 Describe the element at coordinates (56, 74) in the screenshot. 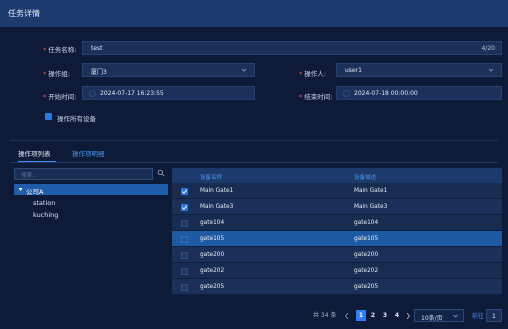

I see `operation-group-label: * 操作组:` at that location.